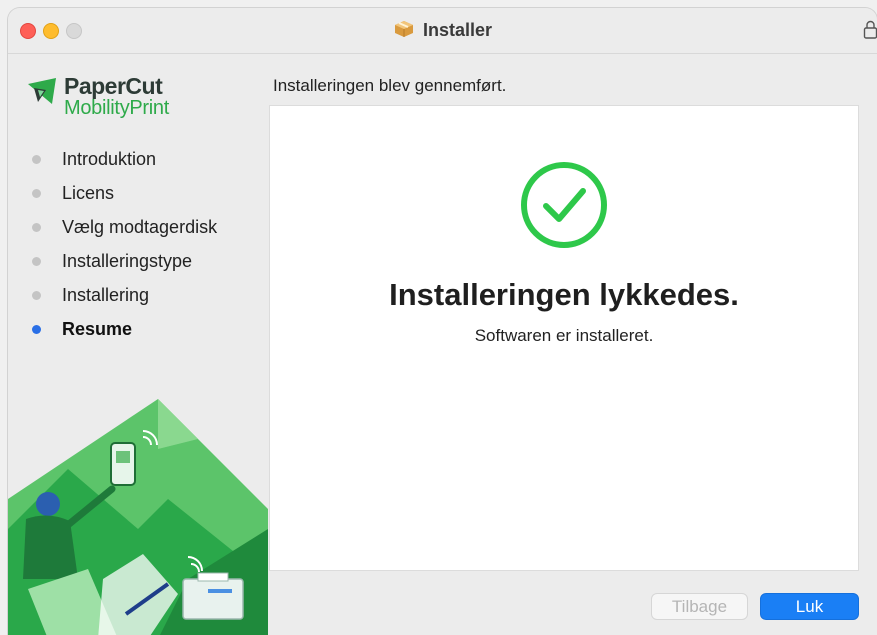 The width and height of the screenshot is (877, 635). I want to click on step-label: Licens, so click(88, 192).